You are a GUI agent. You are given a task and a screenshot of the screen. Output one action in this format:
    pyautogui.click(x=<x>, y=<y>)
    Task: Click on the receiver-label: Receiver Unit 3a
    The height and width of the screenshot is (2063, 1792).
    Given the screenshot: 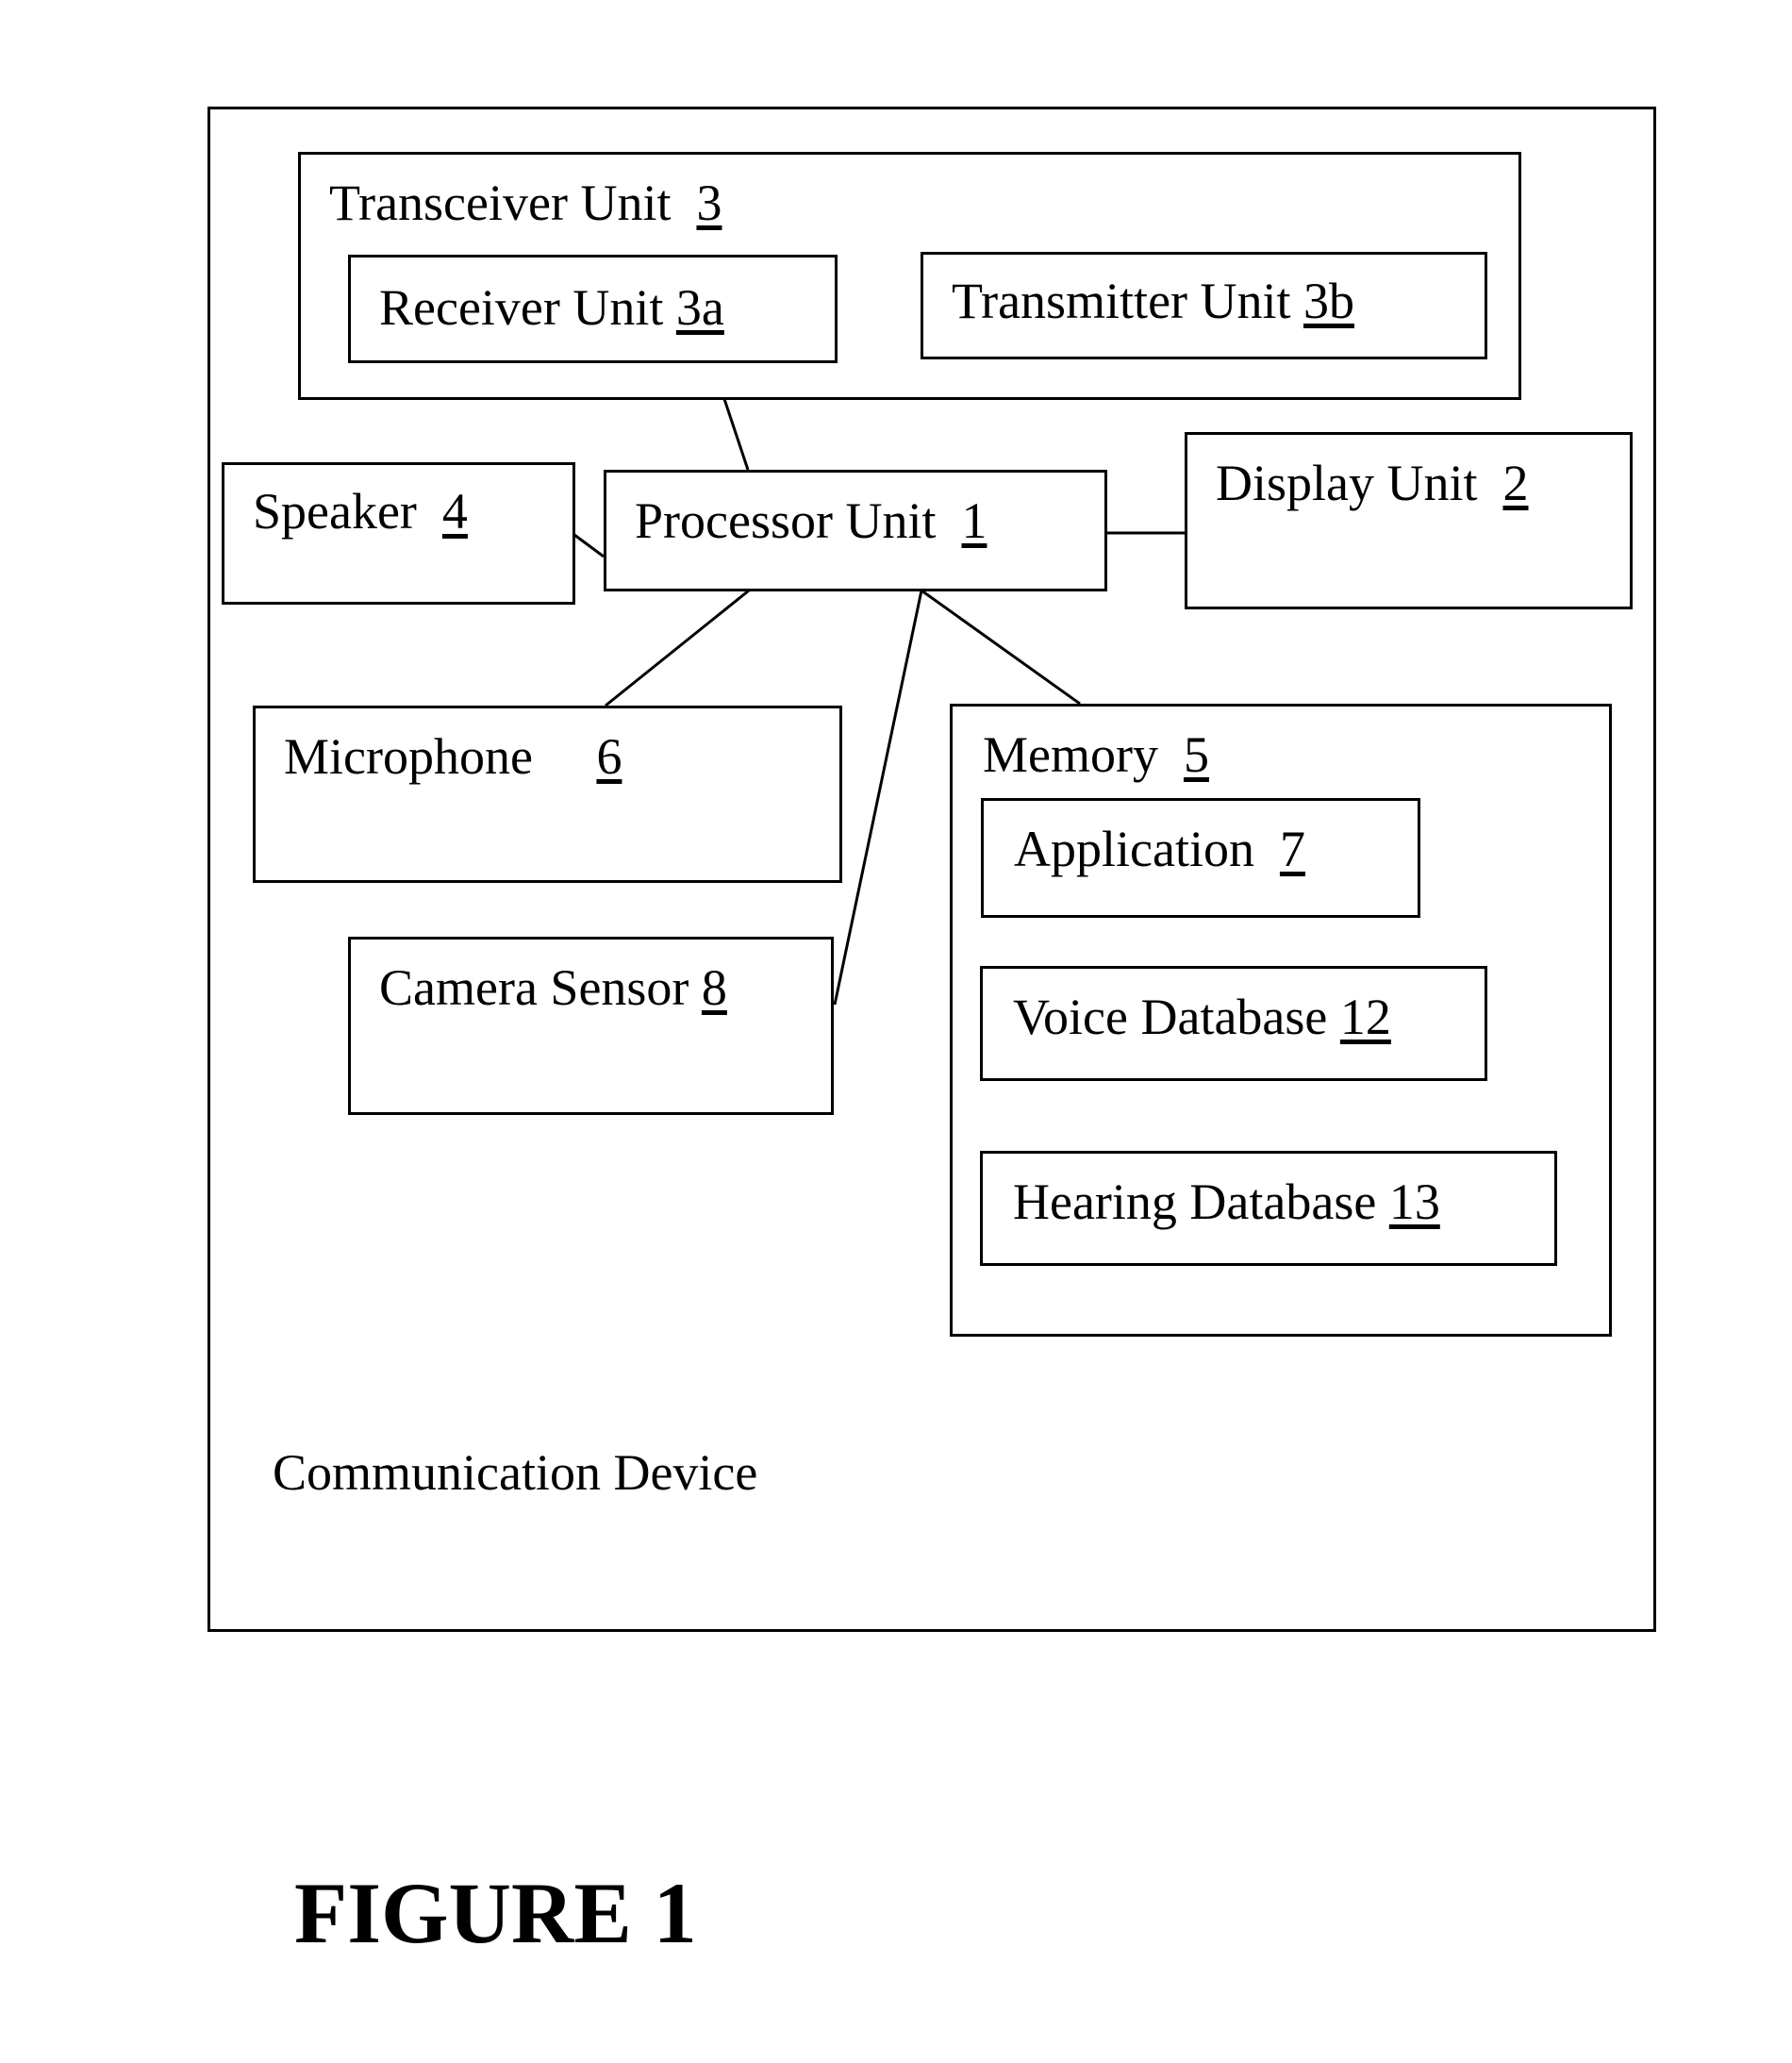 What is the action you would take?
    pyautogui.click(x=551, y=307)
    